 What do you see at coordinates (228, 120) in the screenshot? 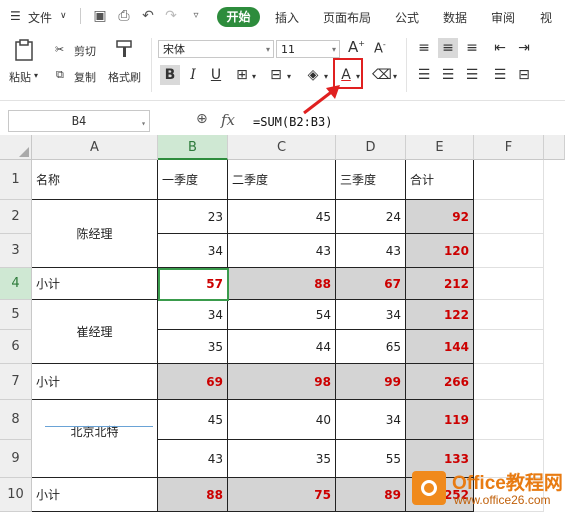
I see `fx-icon: fx` at bounding box center [228, 120].